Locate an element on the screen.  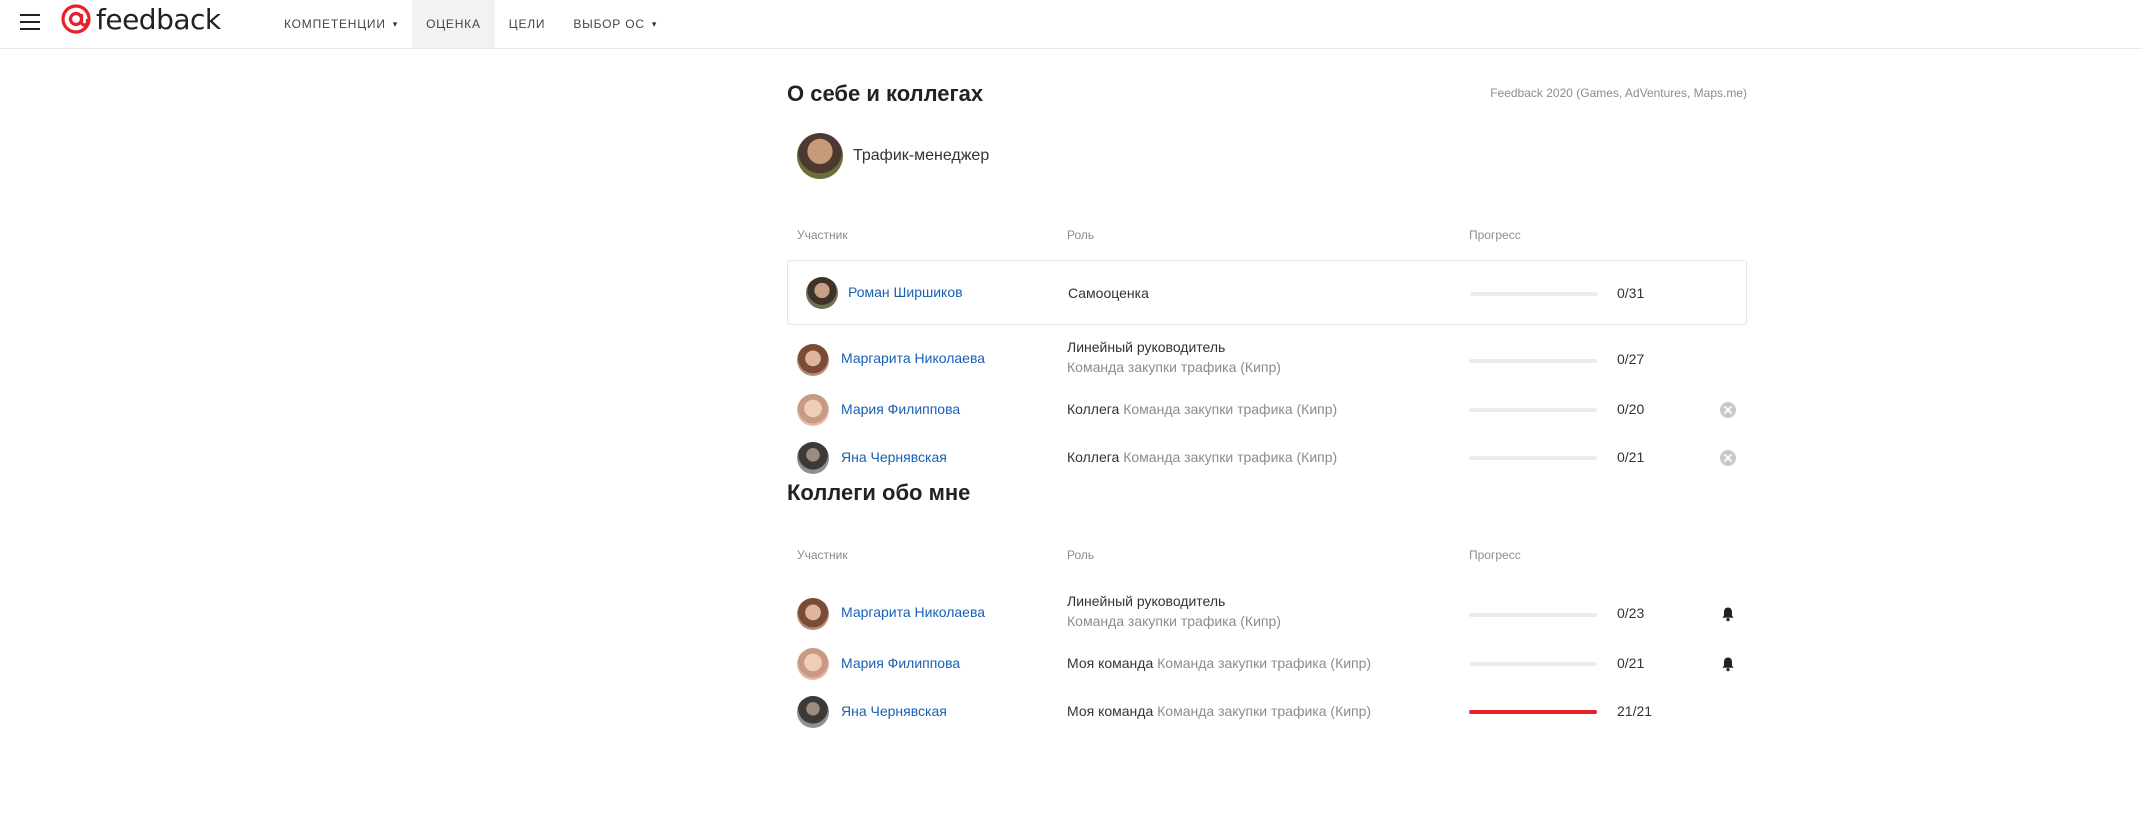
nav-label: ЦЕЛИ is located at coordinates (527, 24).